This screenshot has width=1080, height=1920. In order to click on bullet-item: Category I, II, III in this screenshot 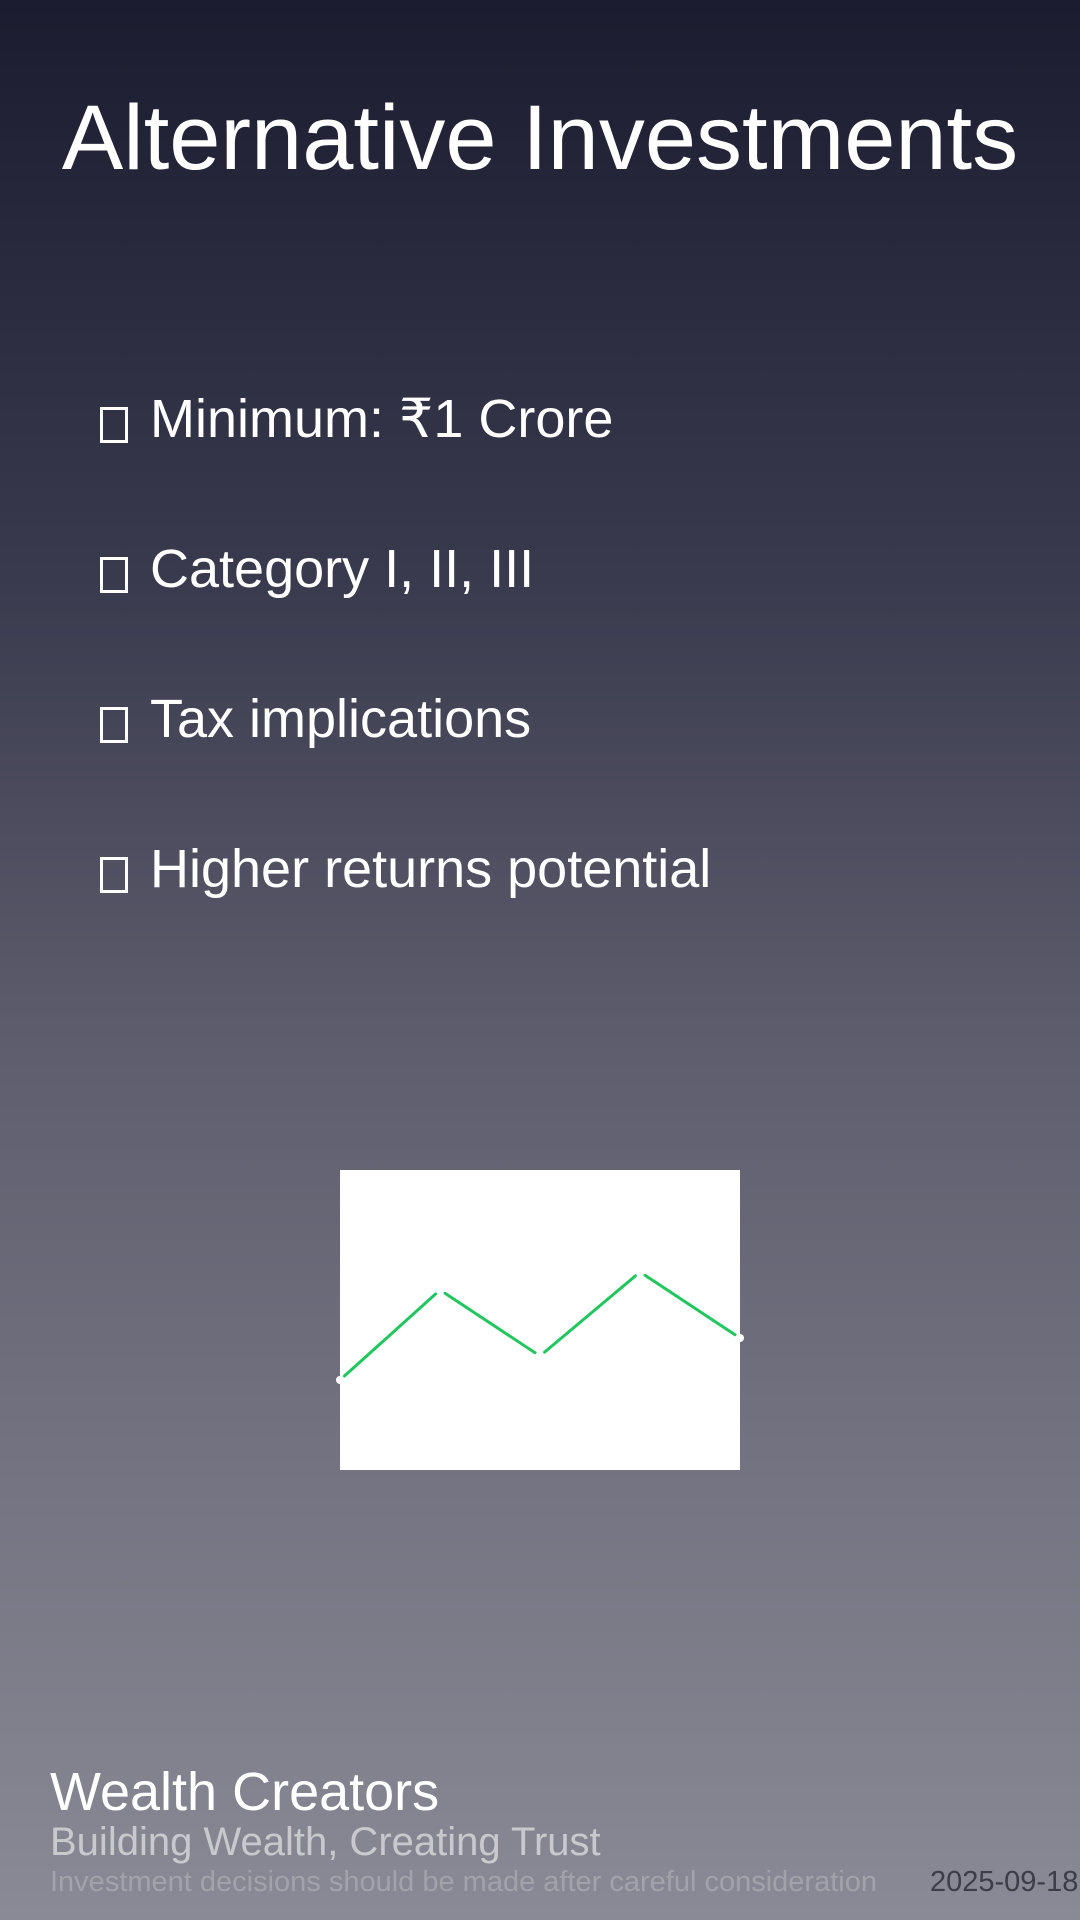, I will do `click(550, 617)`.